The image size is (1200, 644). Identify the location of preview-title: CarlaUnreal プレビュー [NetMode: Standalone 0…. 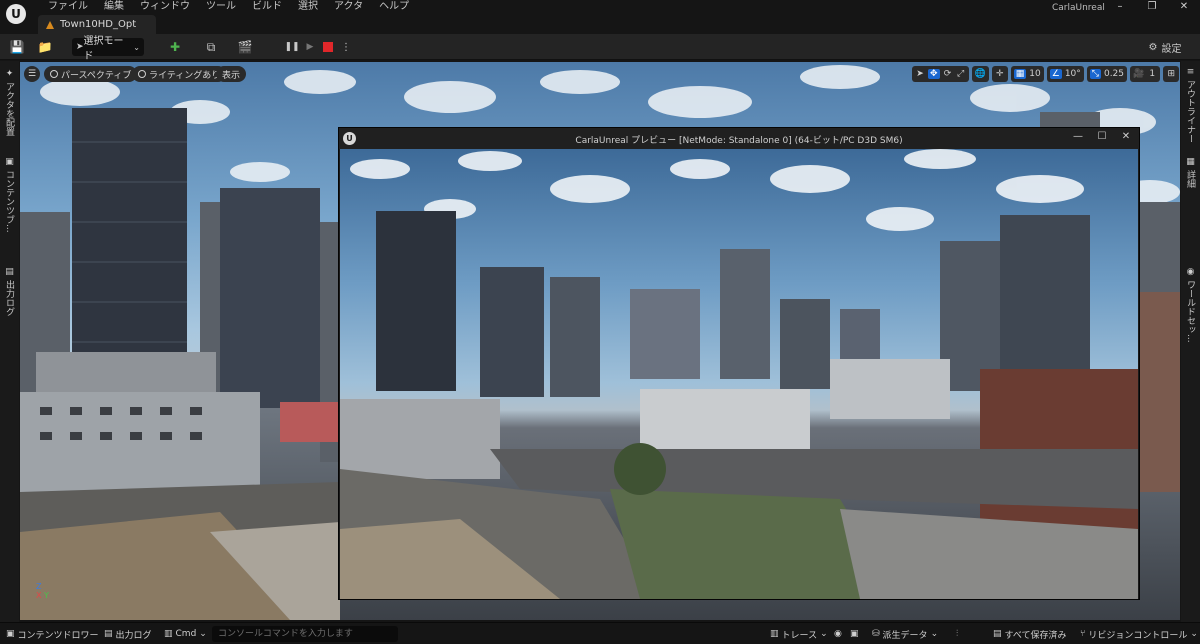
(739, 141).